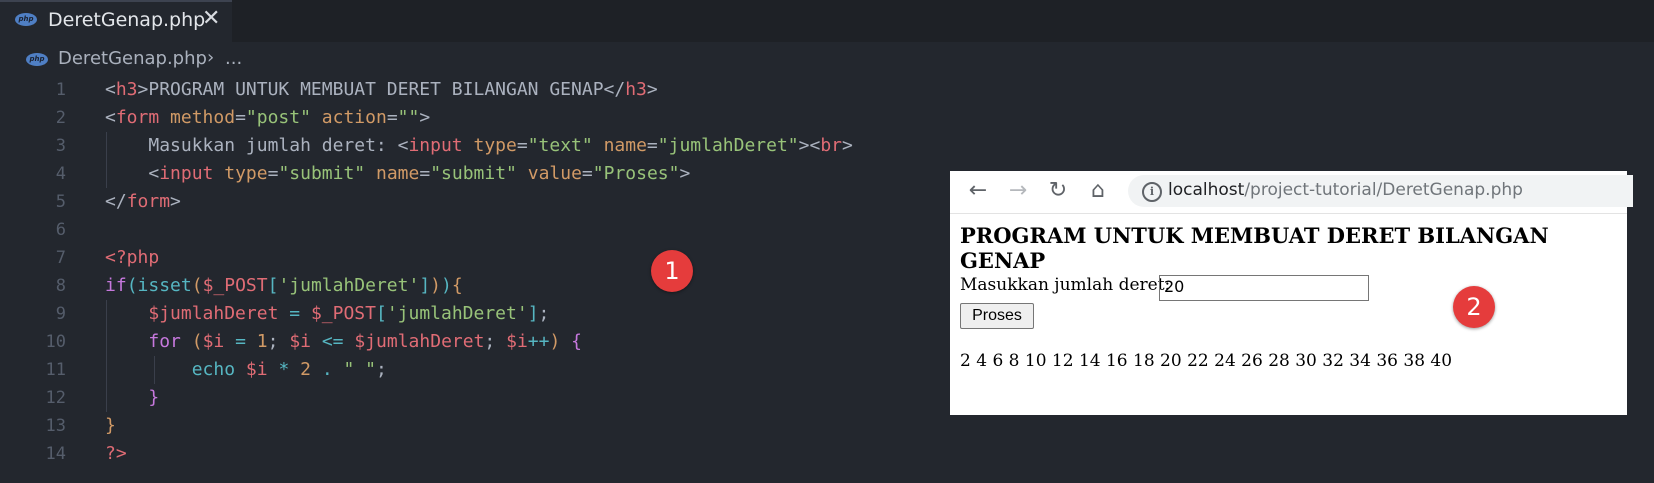  I want to click on code-line: 14 ?>, so click(460, 454).